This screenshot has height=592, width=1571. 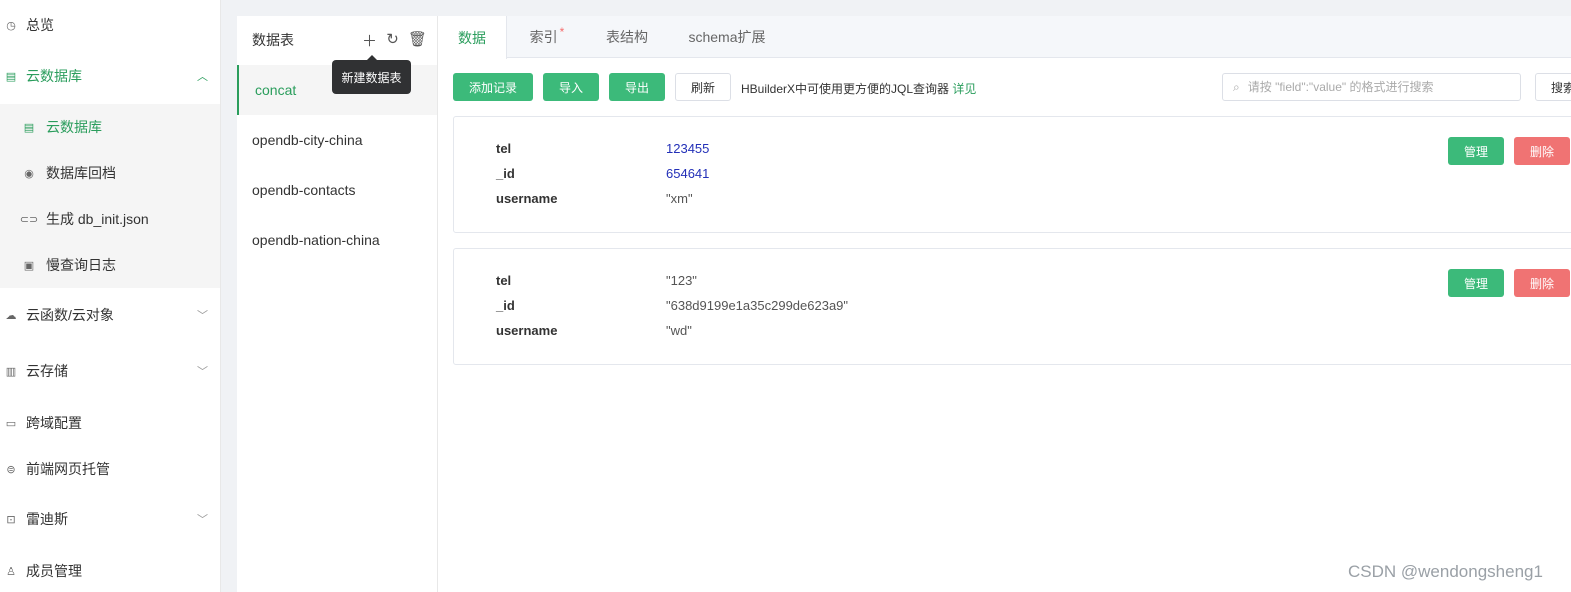 I want to click on record-field: _id 654641, so click(x=846, y=173).